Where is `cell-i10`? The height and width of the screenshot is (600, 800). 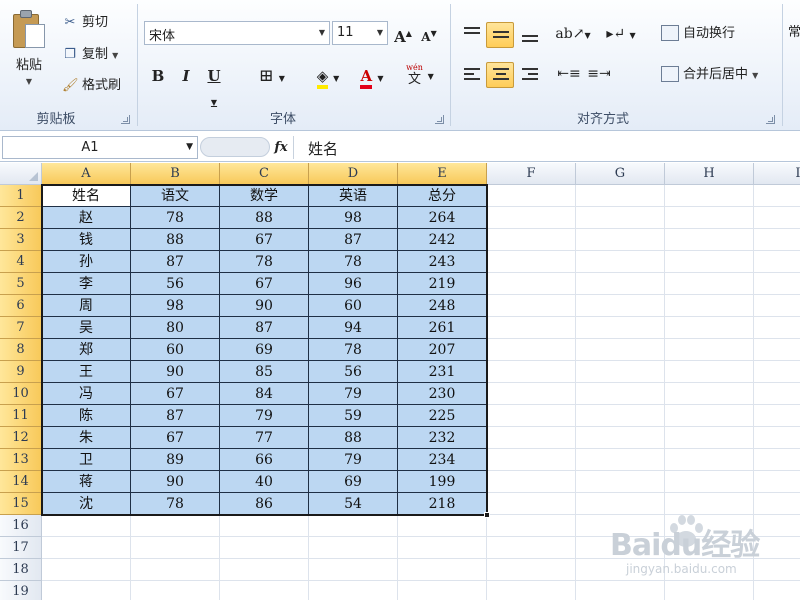
cell-i10 is located at coordinates (777, 394).